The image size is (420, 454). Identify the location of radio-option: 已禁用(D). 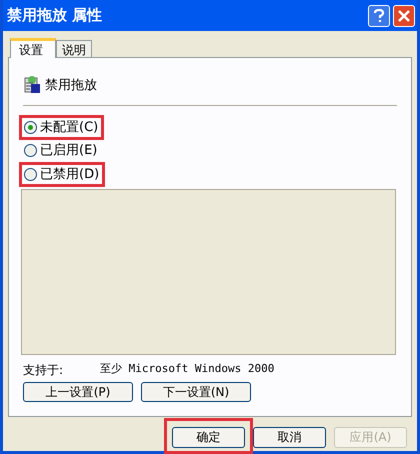
(62, 174).